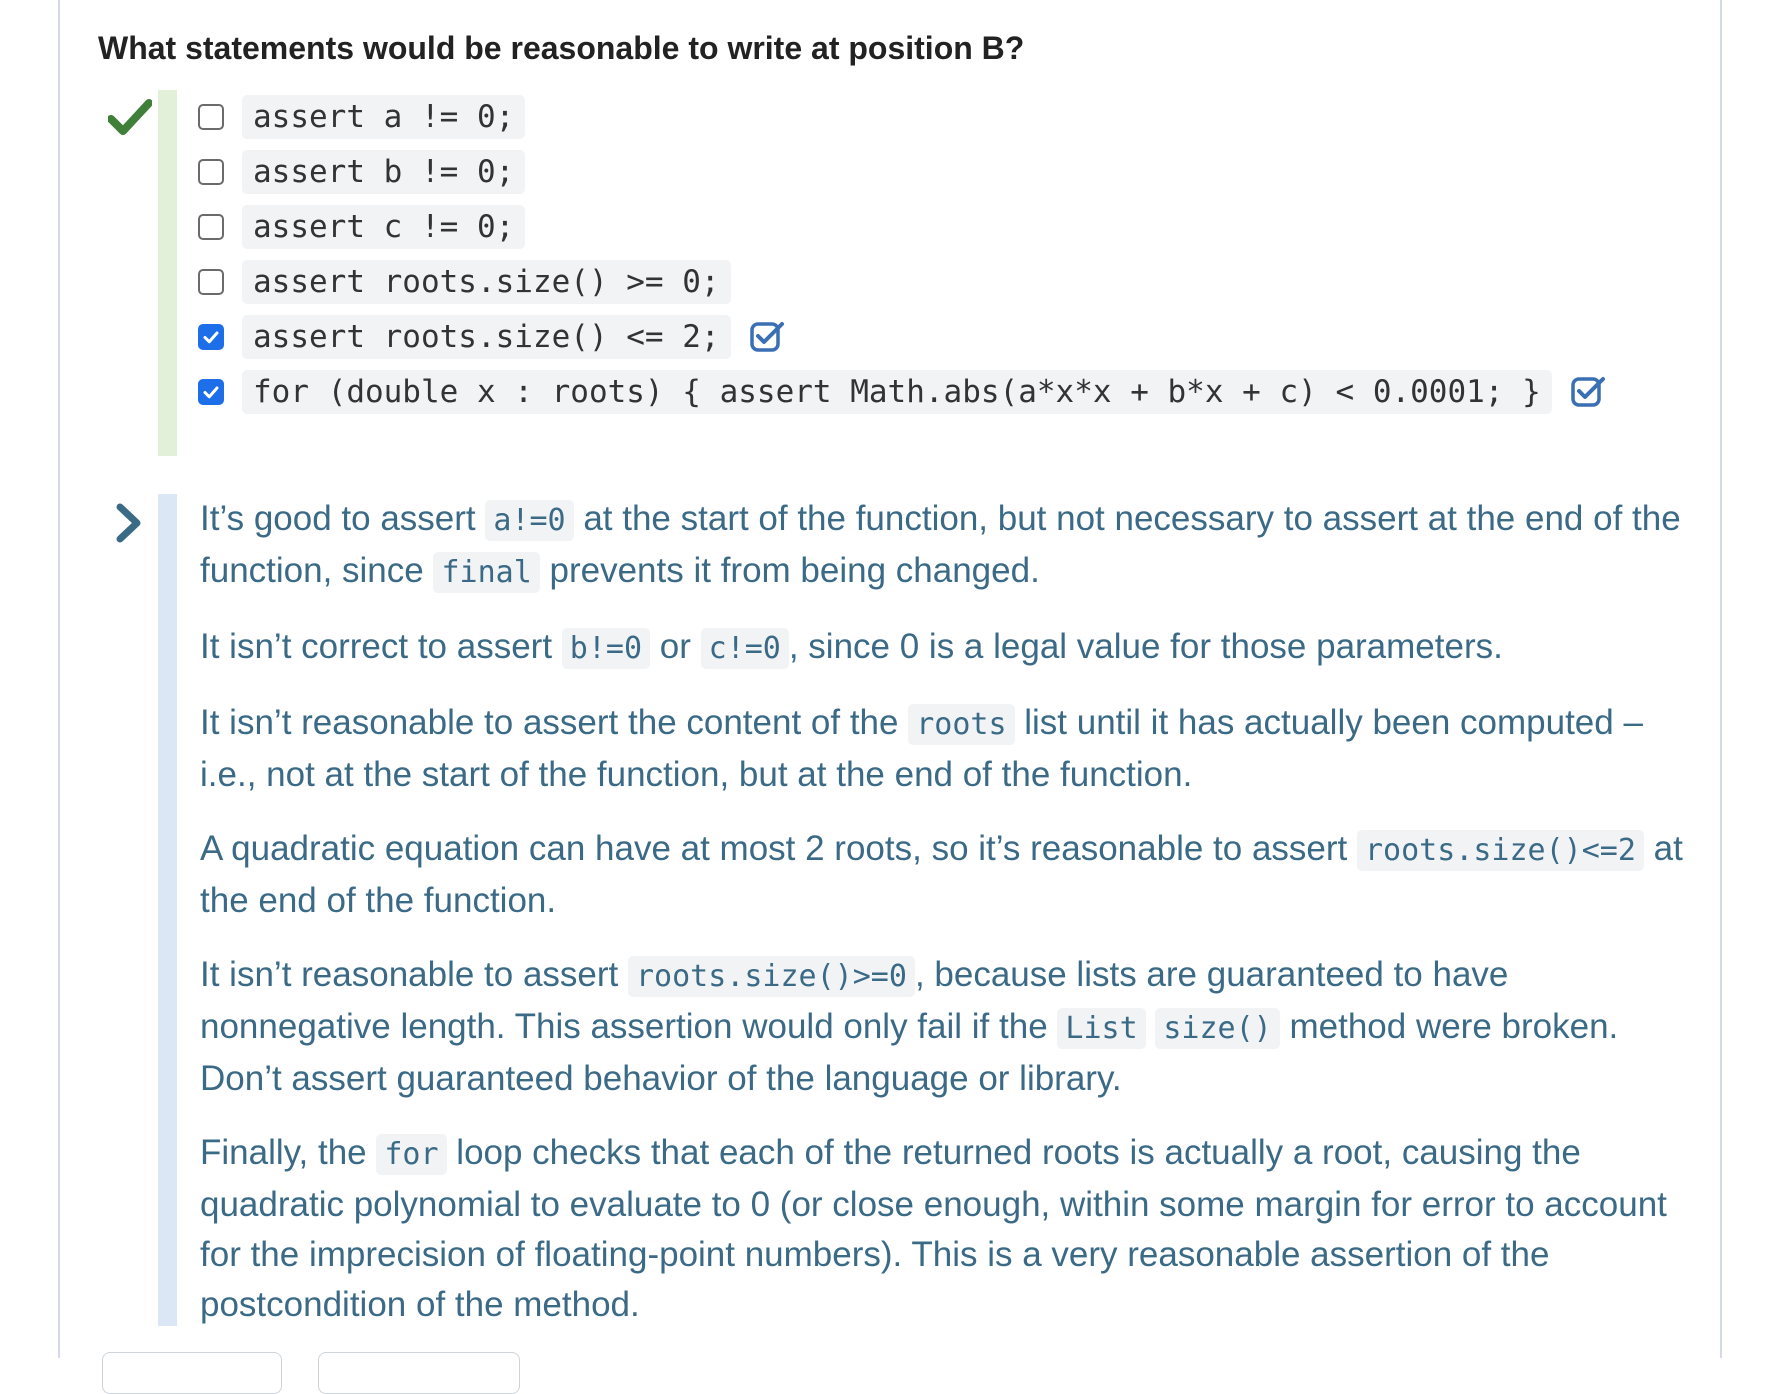  I want to click on inline-code: b!=0, so click(606, 648).